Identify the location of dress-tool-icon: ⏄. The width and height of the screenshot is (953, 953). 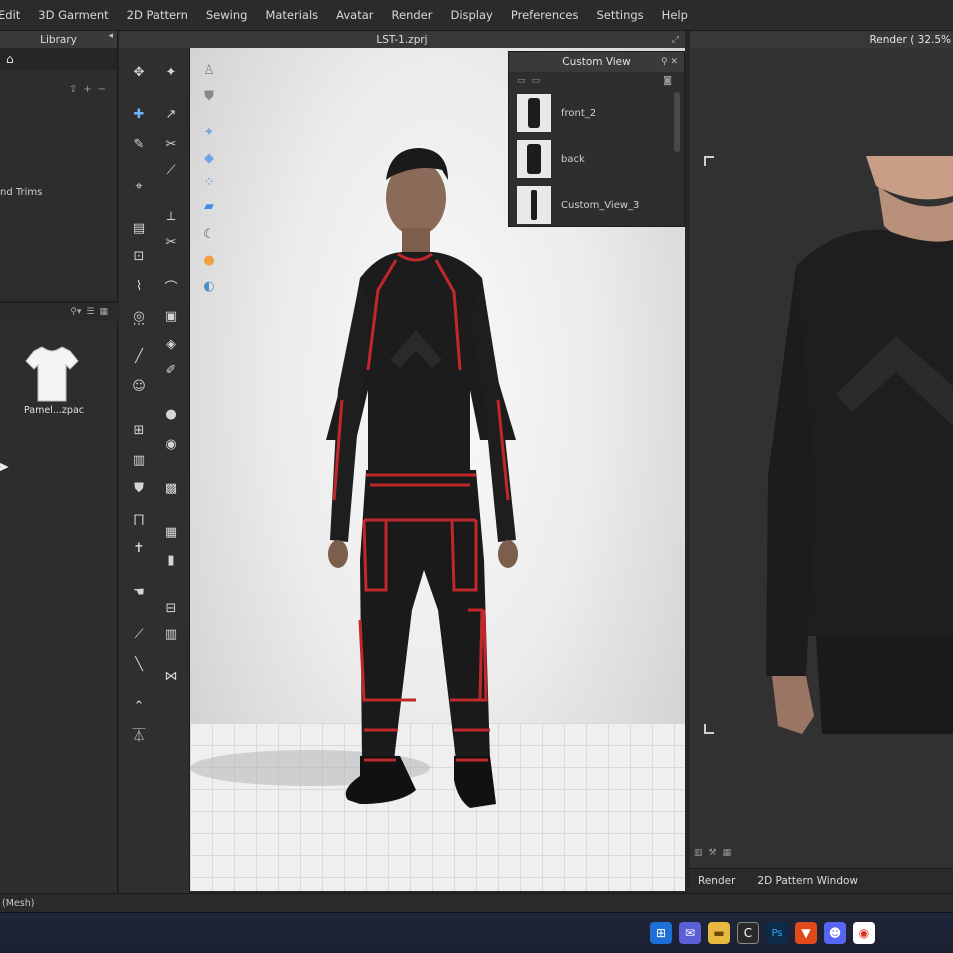
(139, 734).